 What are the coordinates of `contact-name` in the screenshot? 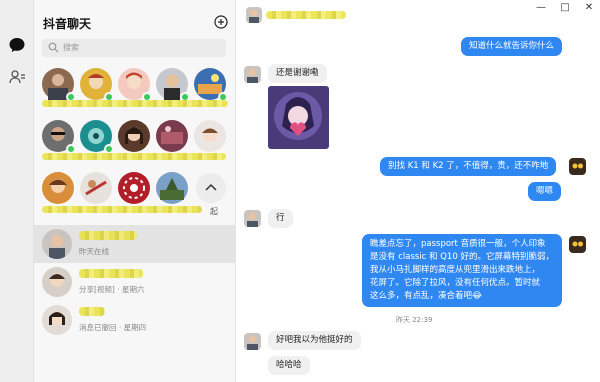 It's located at (306, 15).